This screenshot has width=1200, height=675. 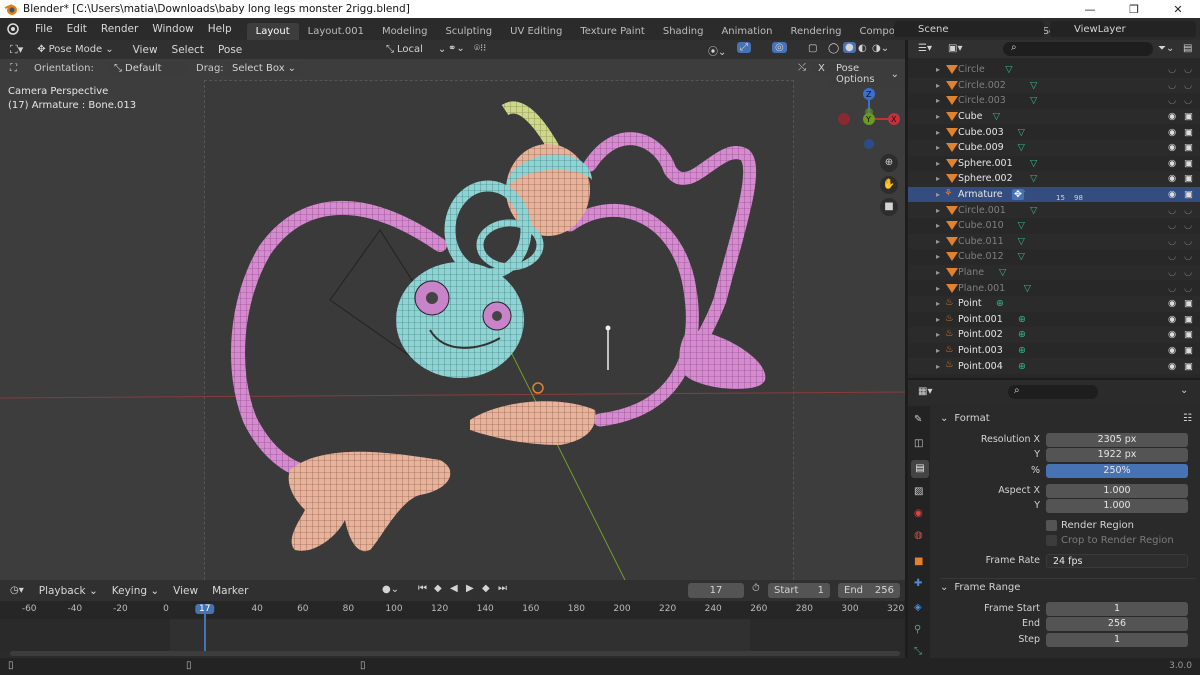 I want to click on end-field: End 256, so click(x=869, y=590).